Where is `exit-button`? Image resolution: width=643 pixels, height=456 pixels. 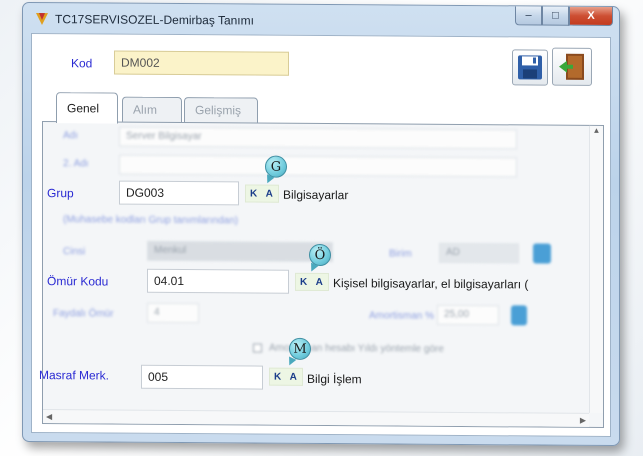
exit-button is located at coordinates (572, 66).